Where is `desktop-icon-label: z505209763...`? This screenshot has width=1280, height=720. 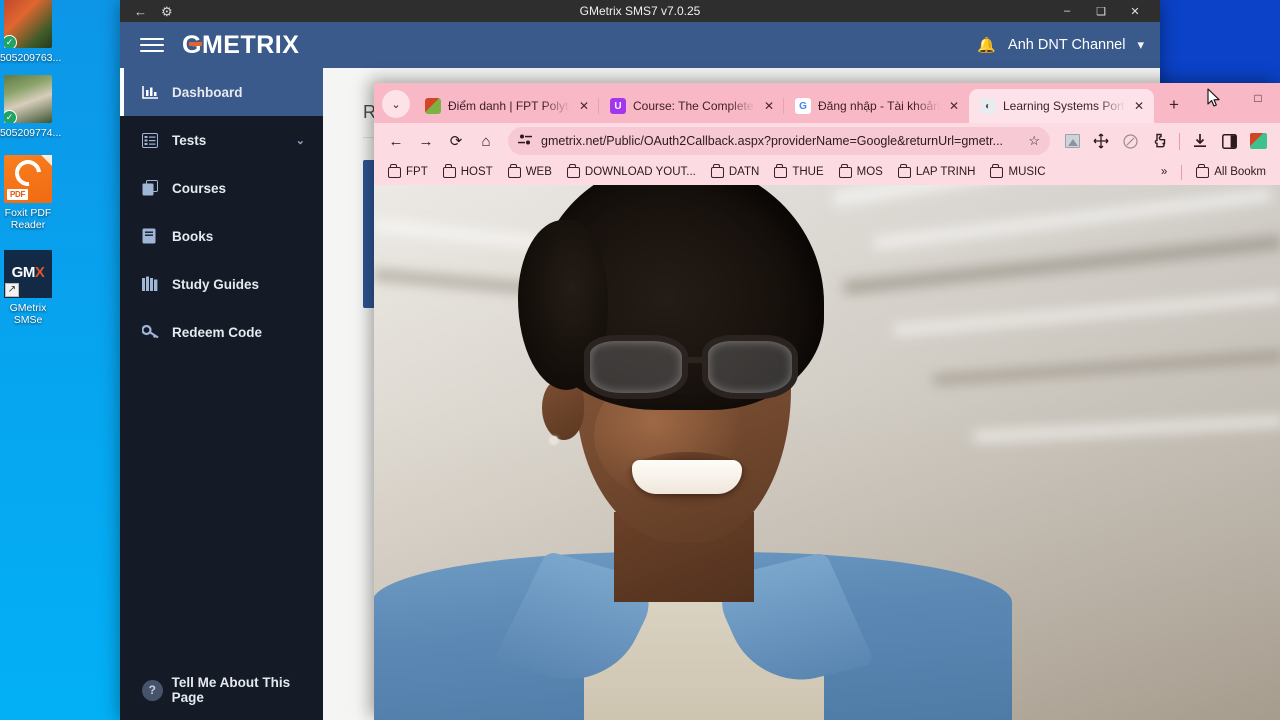 desktop-icon-label: z505209763... is located at coordinates (31, 58).